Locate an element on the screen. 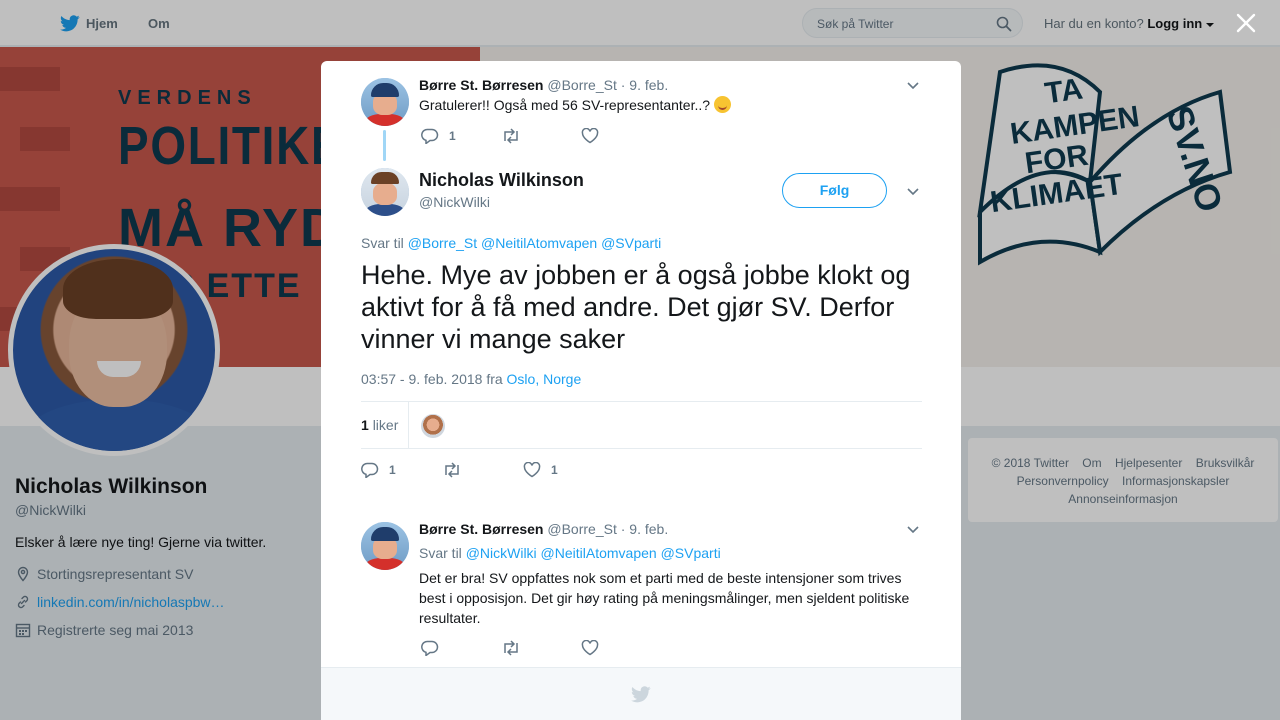 The image size is (1280, 720). main-tweet-author-name: Nicholas Wilkinson is located at coordinates (501, 180).